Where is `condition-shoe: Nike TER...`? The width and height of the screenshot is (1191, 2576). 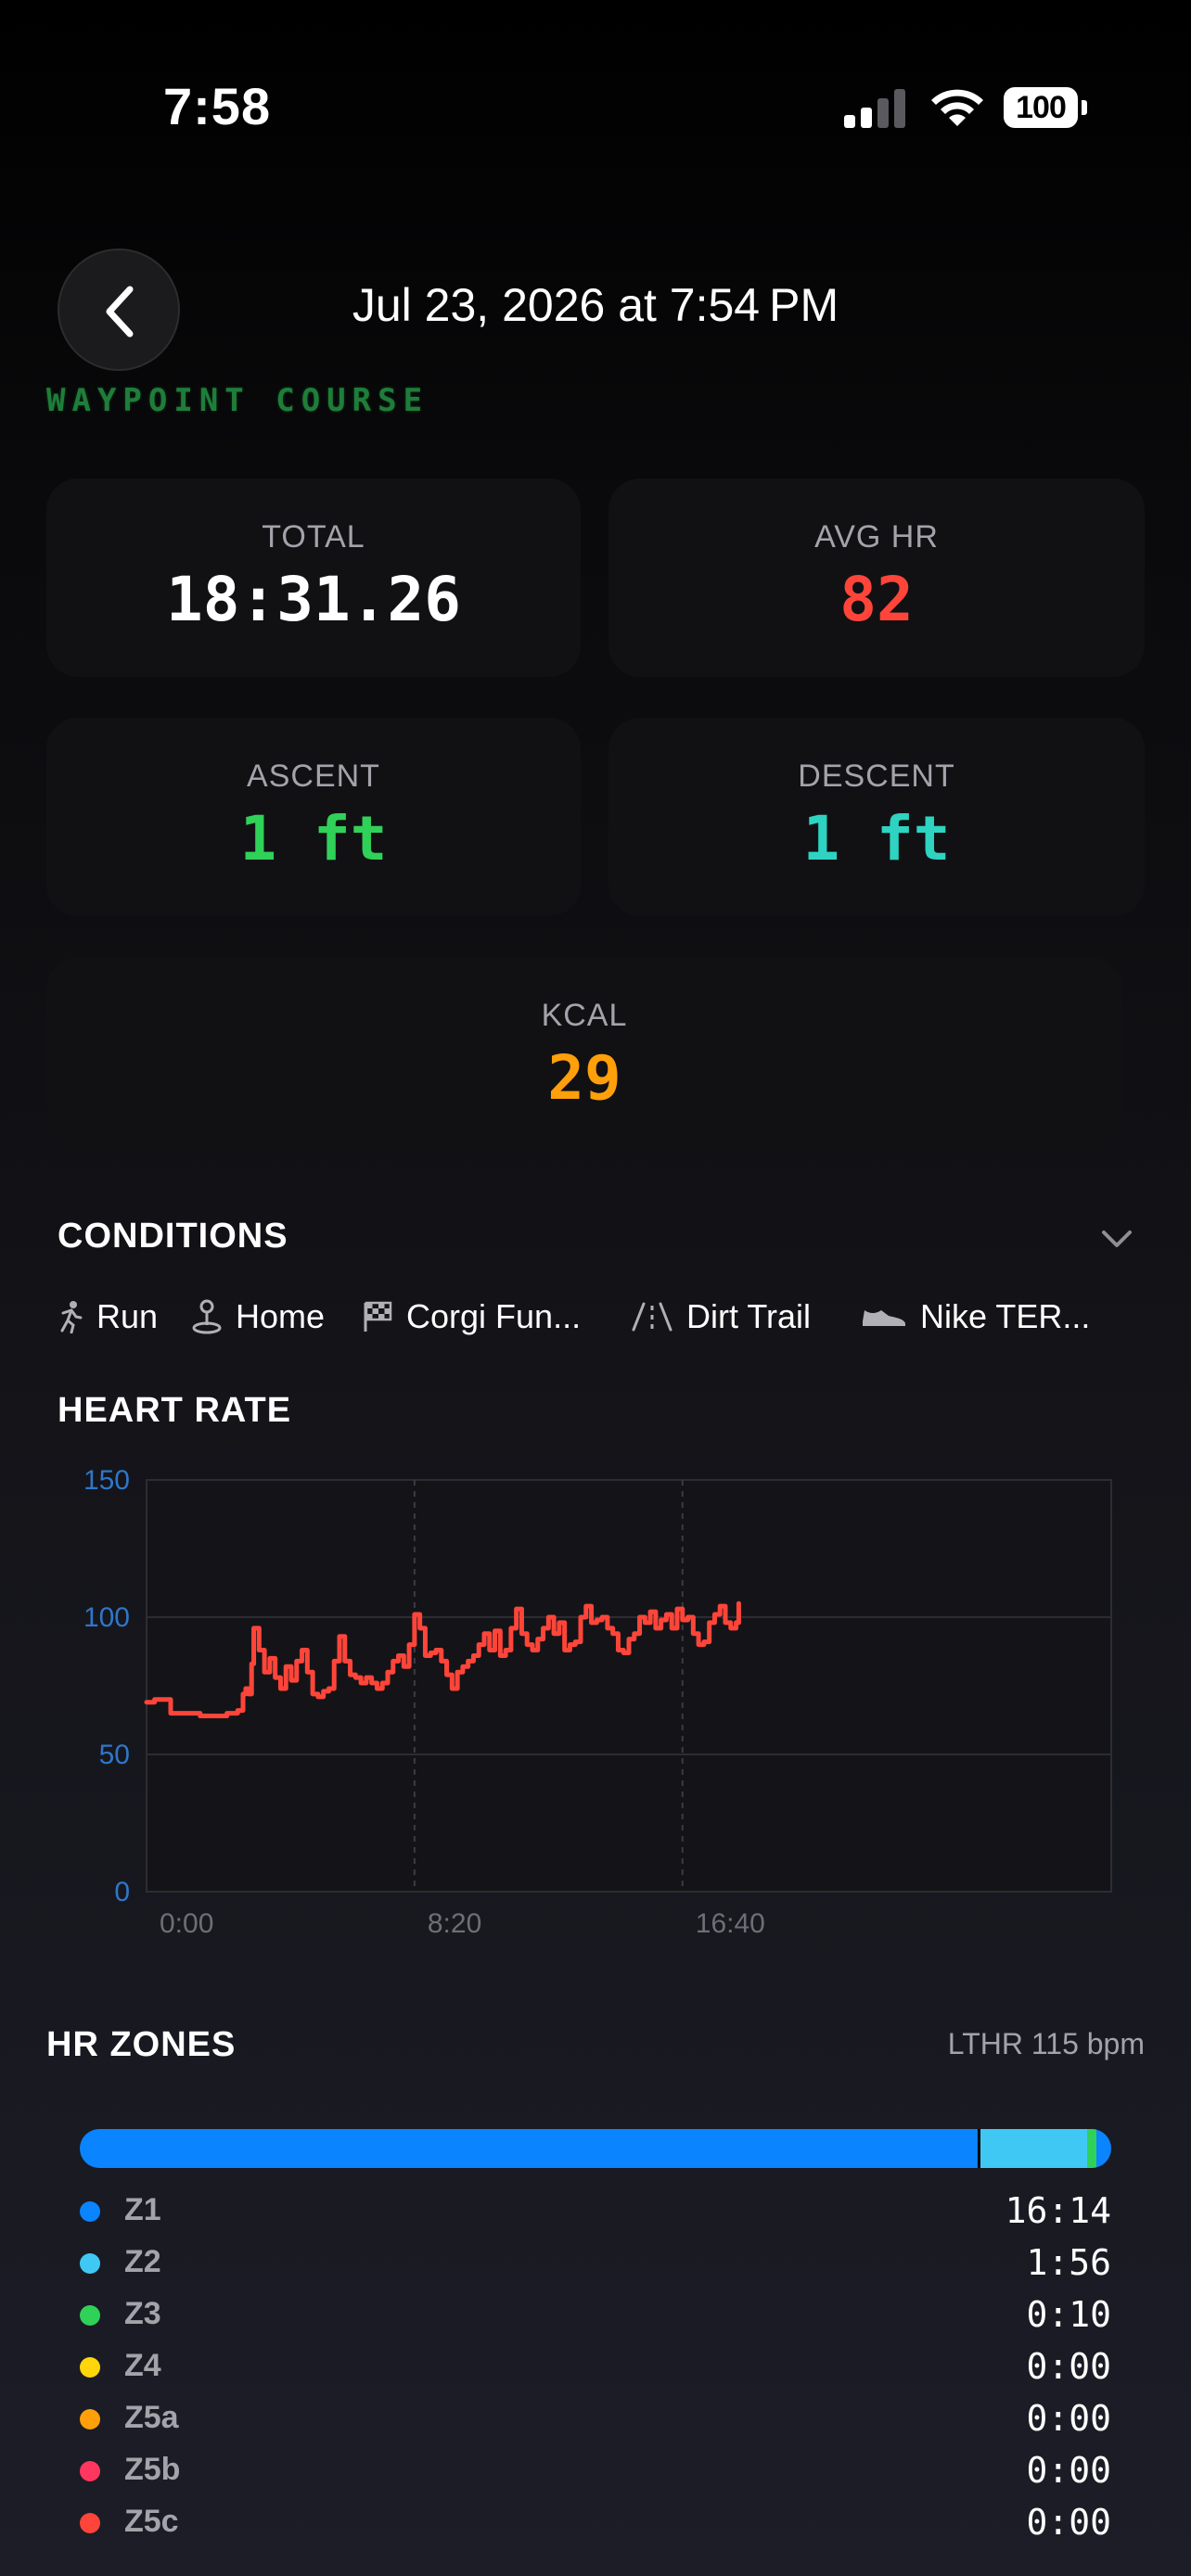 condition-shoe: Nike TER... is located at coordinates (975, 1317).